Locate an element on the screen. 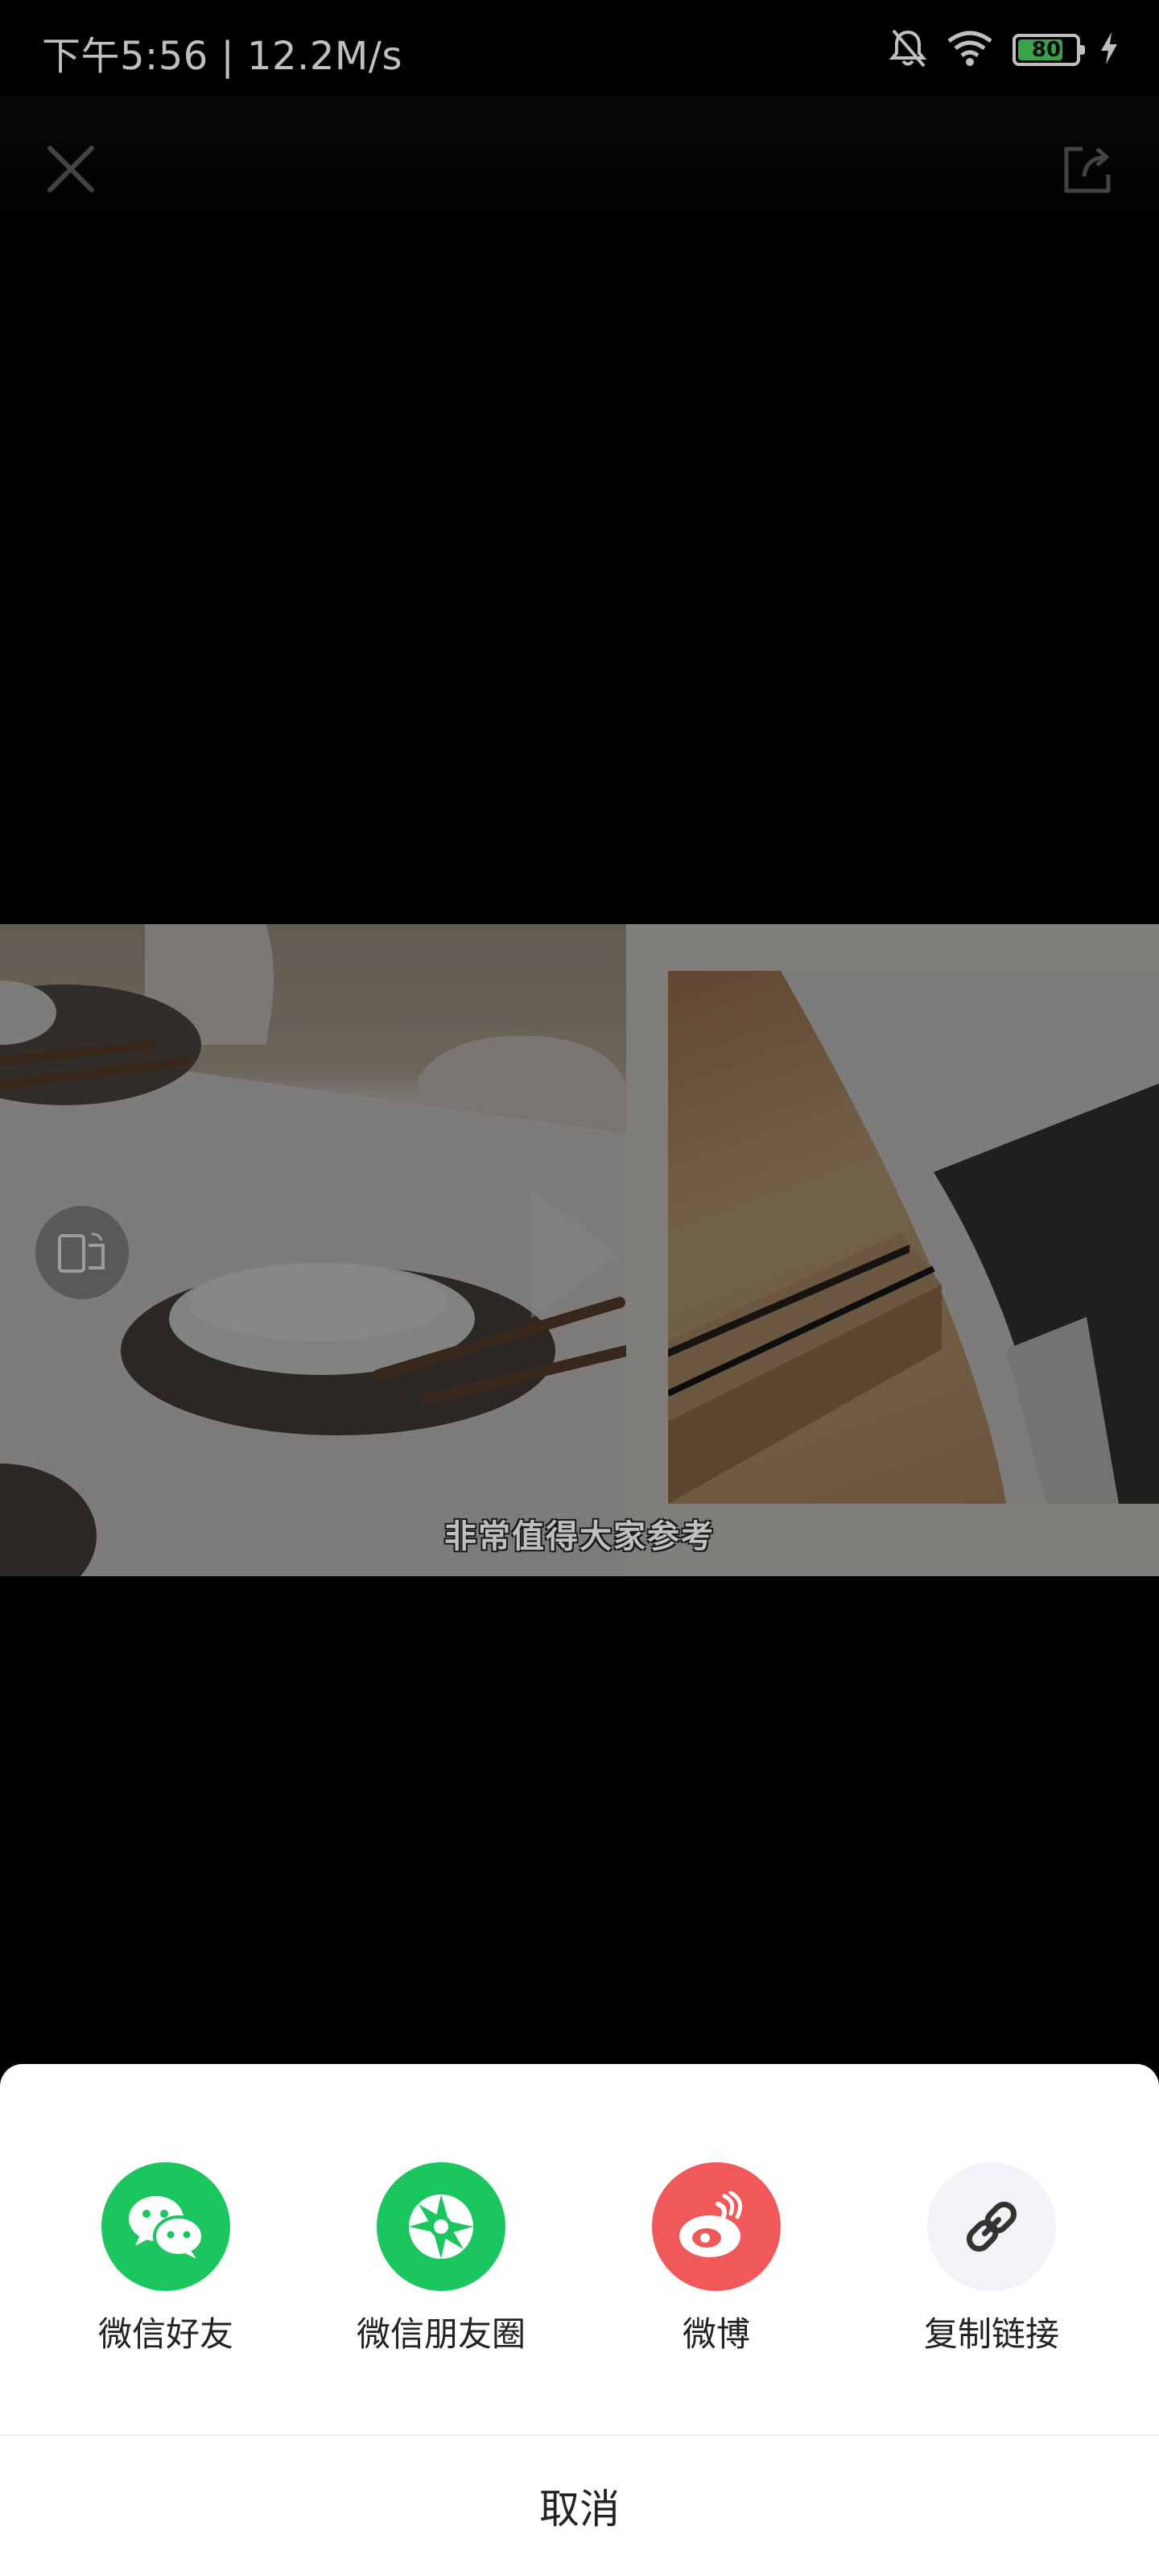  link-icon is located at coordinates (991, 2226).